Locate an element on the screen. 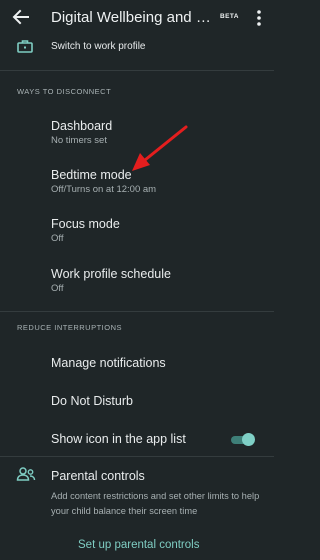 The height and width of the screenshot is (560, 320). more-vert-icon is located at coordinates (259, 18).